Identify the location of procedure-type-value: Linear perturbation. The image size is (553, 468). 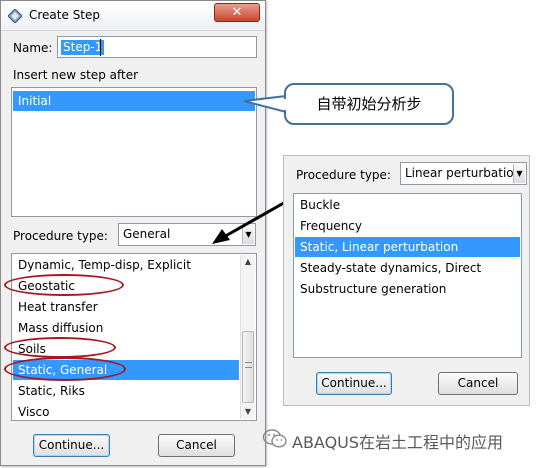
(463, 173).